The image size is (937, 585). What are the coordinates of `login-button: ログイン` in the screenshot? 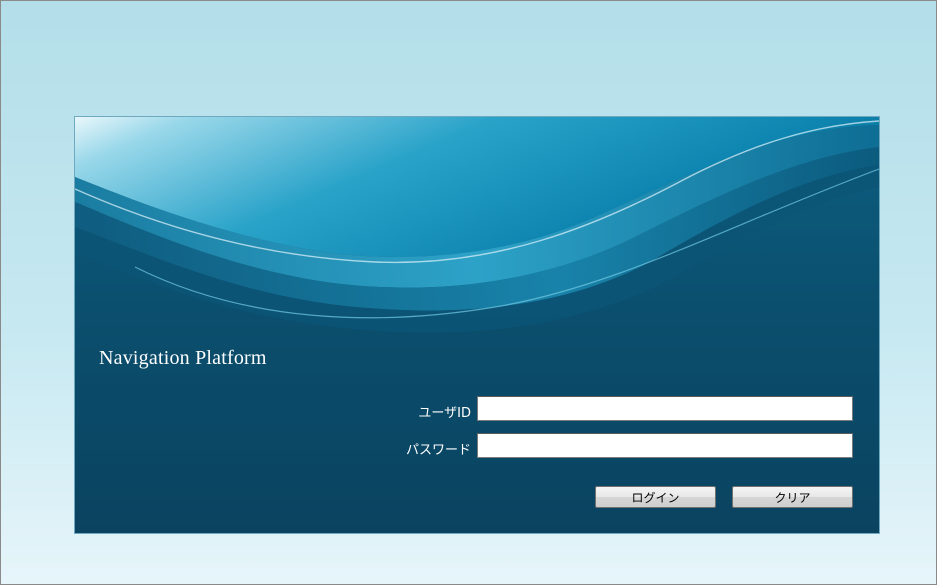 It's located at (655, 497).